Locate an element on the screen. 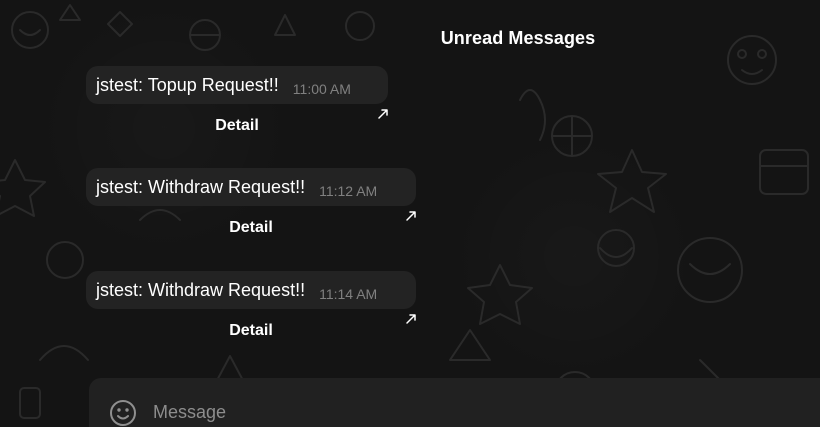 The image size is (820, 427). message-bubble: jstest: Topup Request!! 11:00 AM is located at coordinates (237, 85).